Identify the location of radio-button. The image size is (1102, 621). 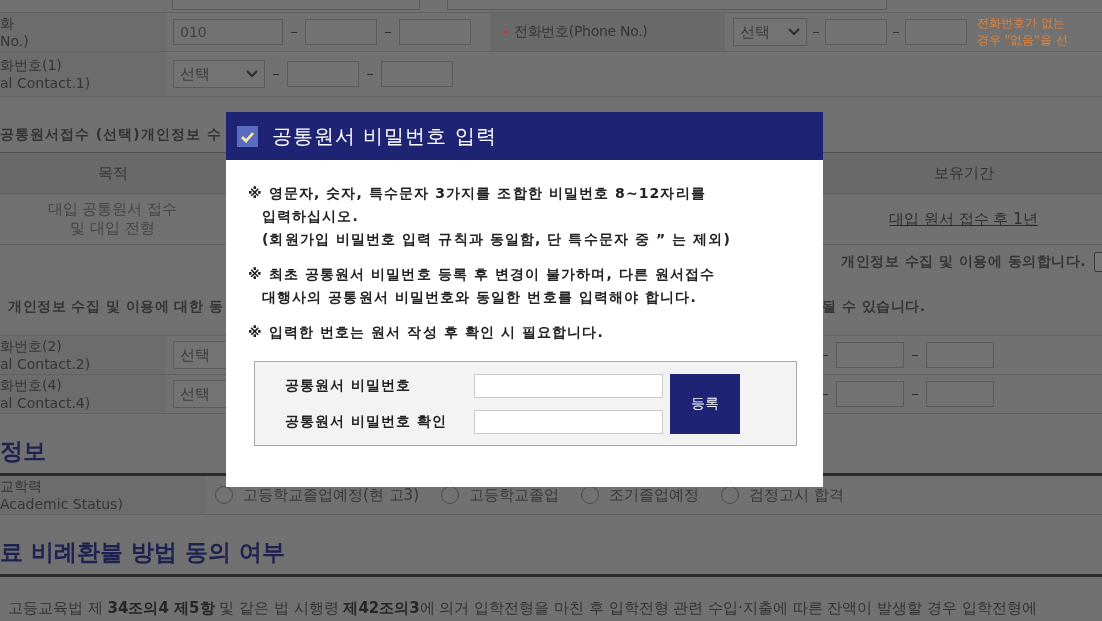
(224, 495).